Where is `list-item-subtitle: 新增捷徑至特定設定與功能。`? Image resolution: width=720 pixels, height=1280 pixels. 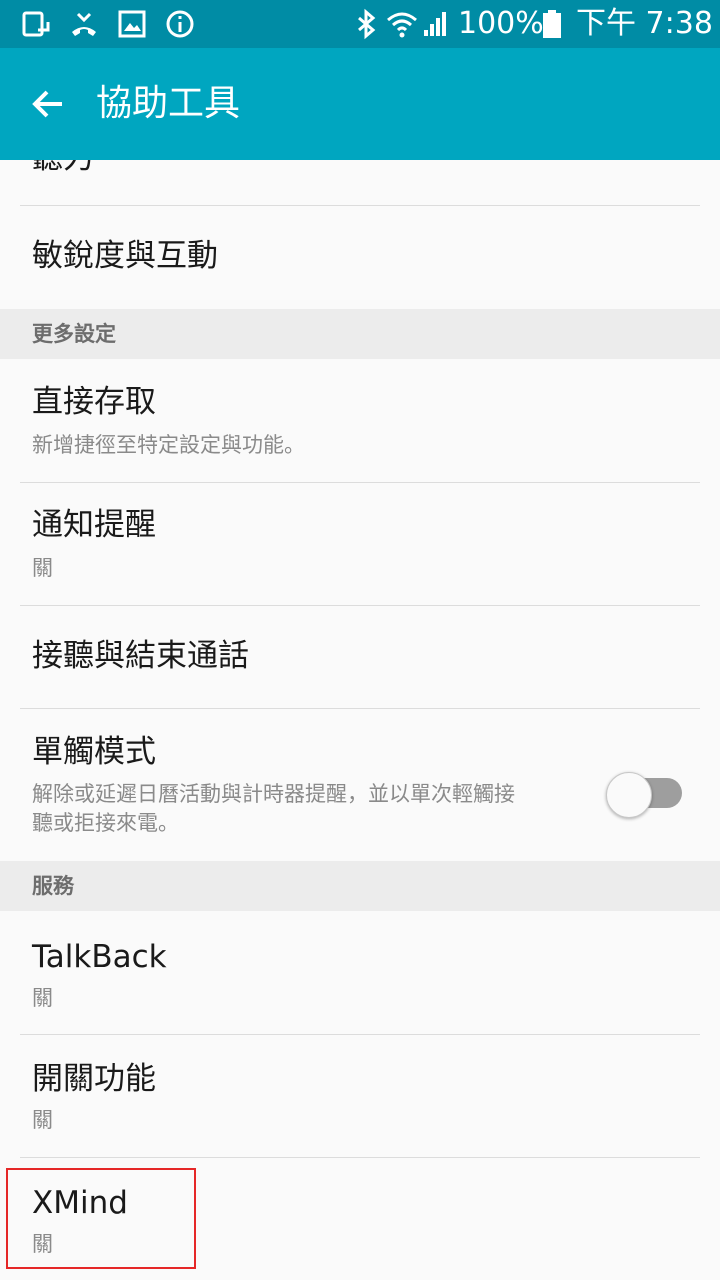
list-item-subtitle: 新增捷徑至特定設定與功能。 is located at coordinates (168, 445).